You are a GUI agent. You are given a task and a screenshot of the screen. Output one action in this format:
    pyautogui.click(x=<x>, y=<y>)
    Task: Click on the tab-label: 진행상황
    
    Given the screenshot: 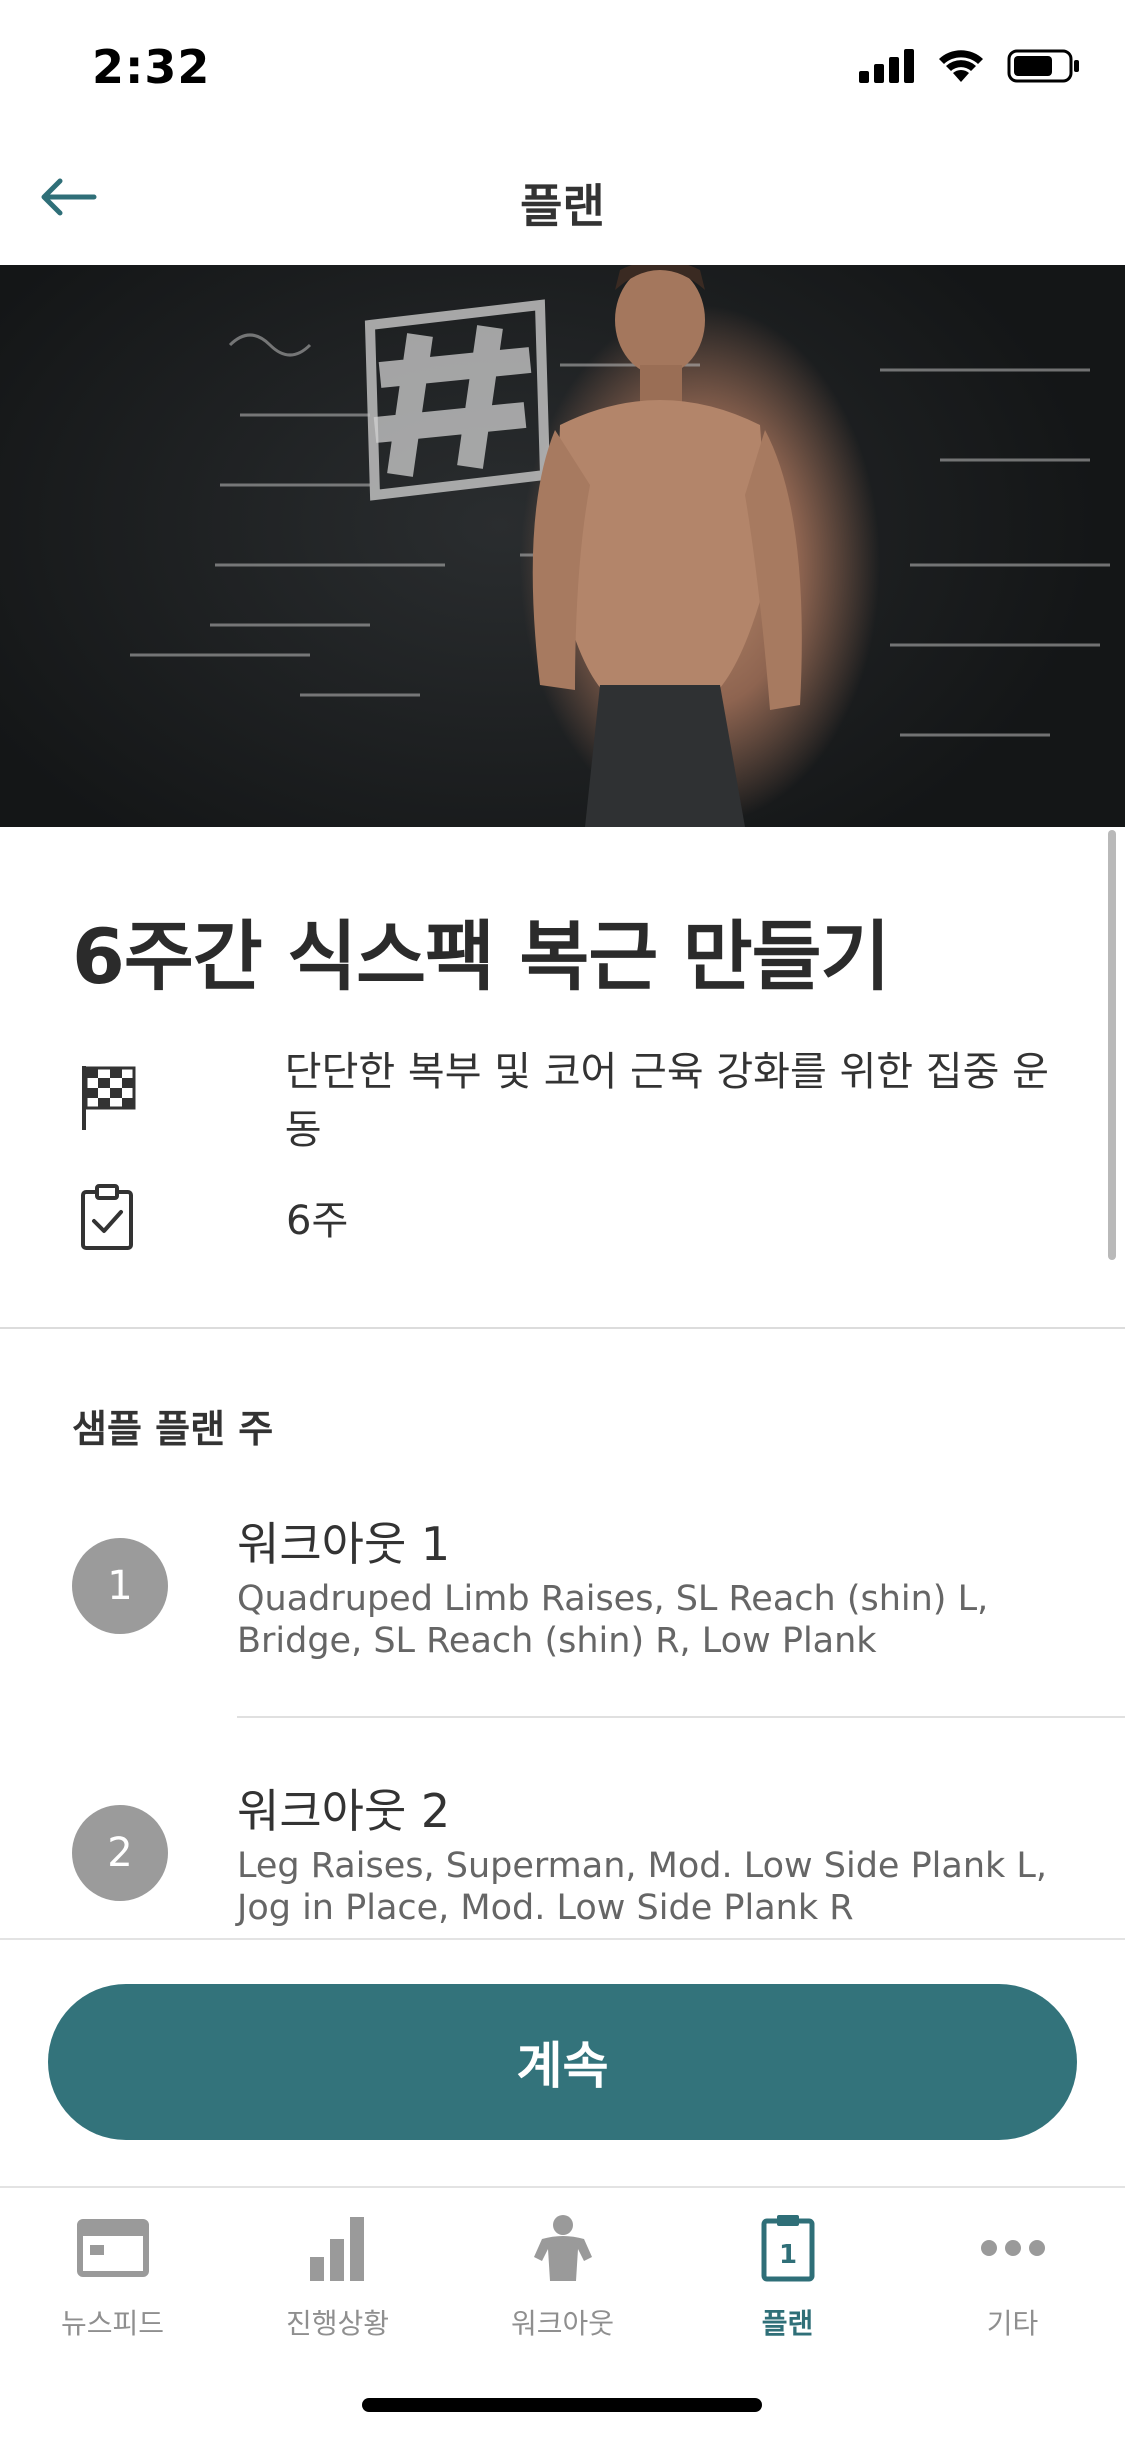 What is the action you would take?
    pyautogui.click(x=337, y=2323)
    